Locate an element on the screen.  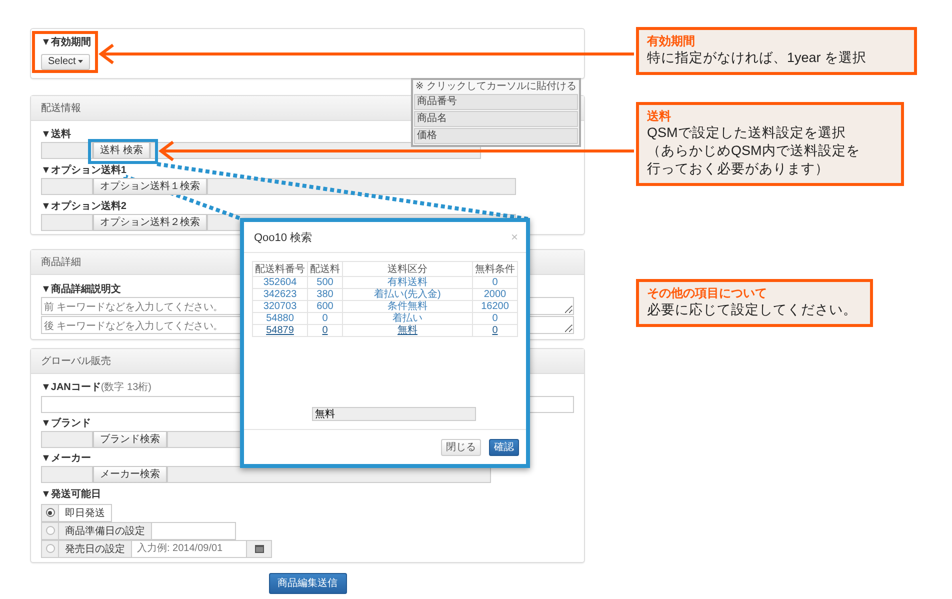
field-label: ▼送料 is located at coordinates (56, 133).